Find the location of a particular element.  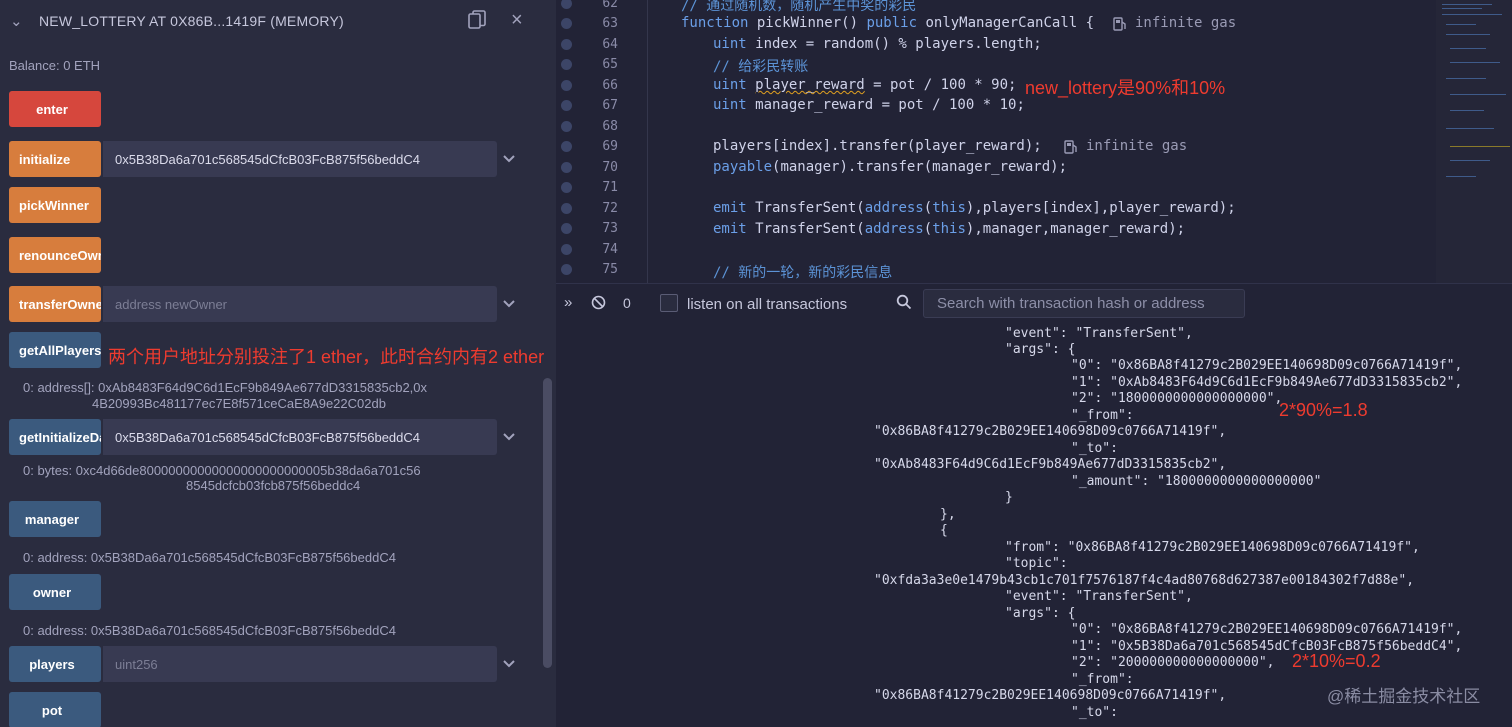

code-token: pickWinner() is located at coordinates (807, 23).